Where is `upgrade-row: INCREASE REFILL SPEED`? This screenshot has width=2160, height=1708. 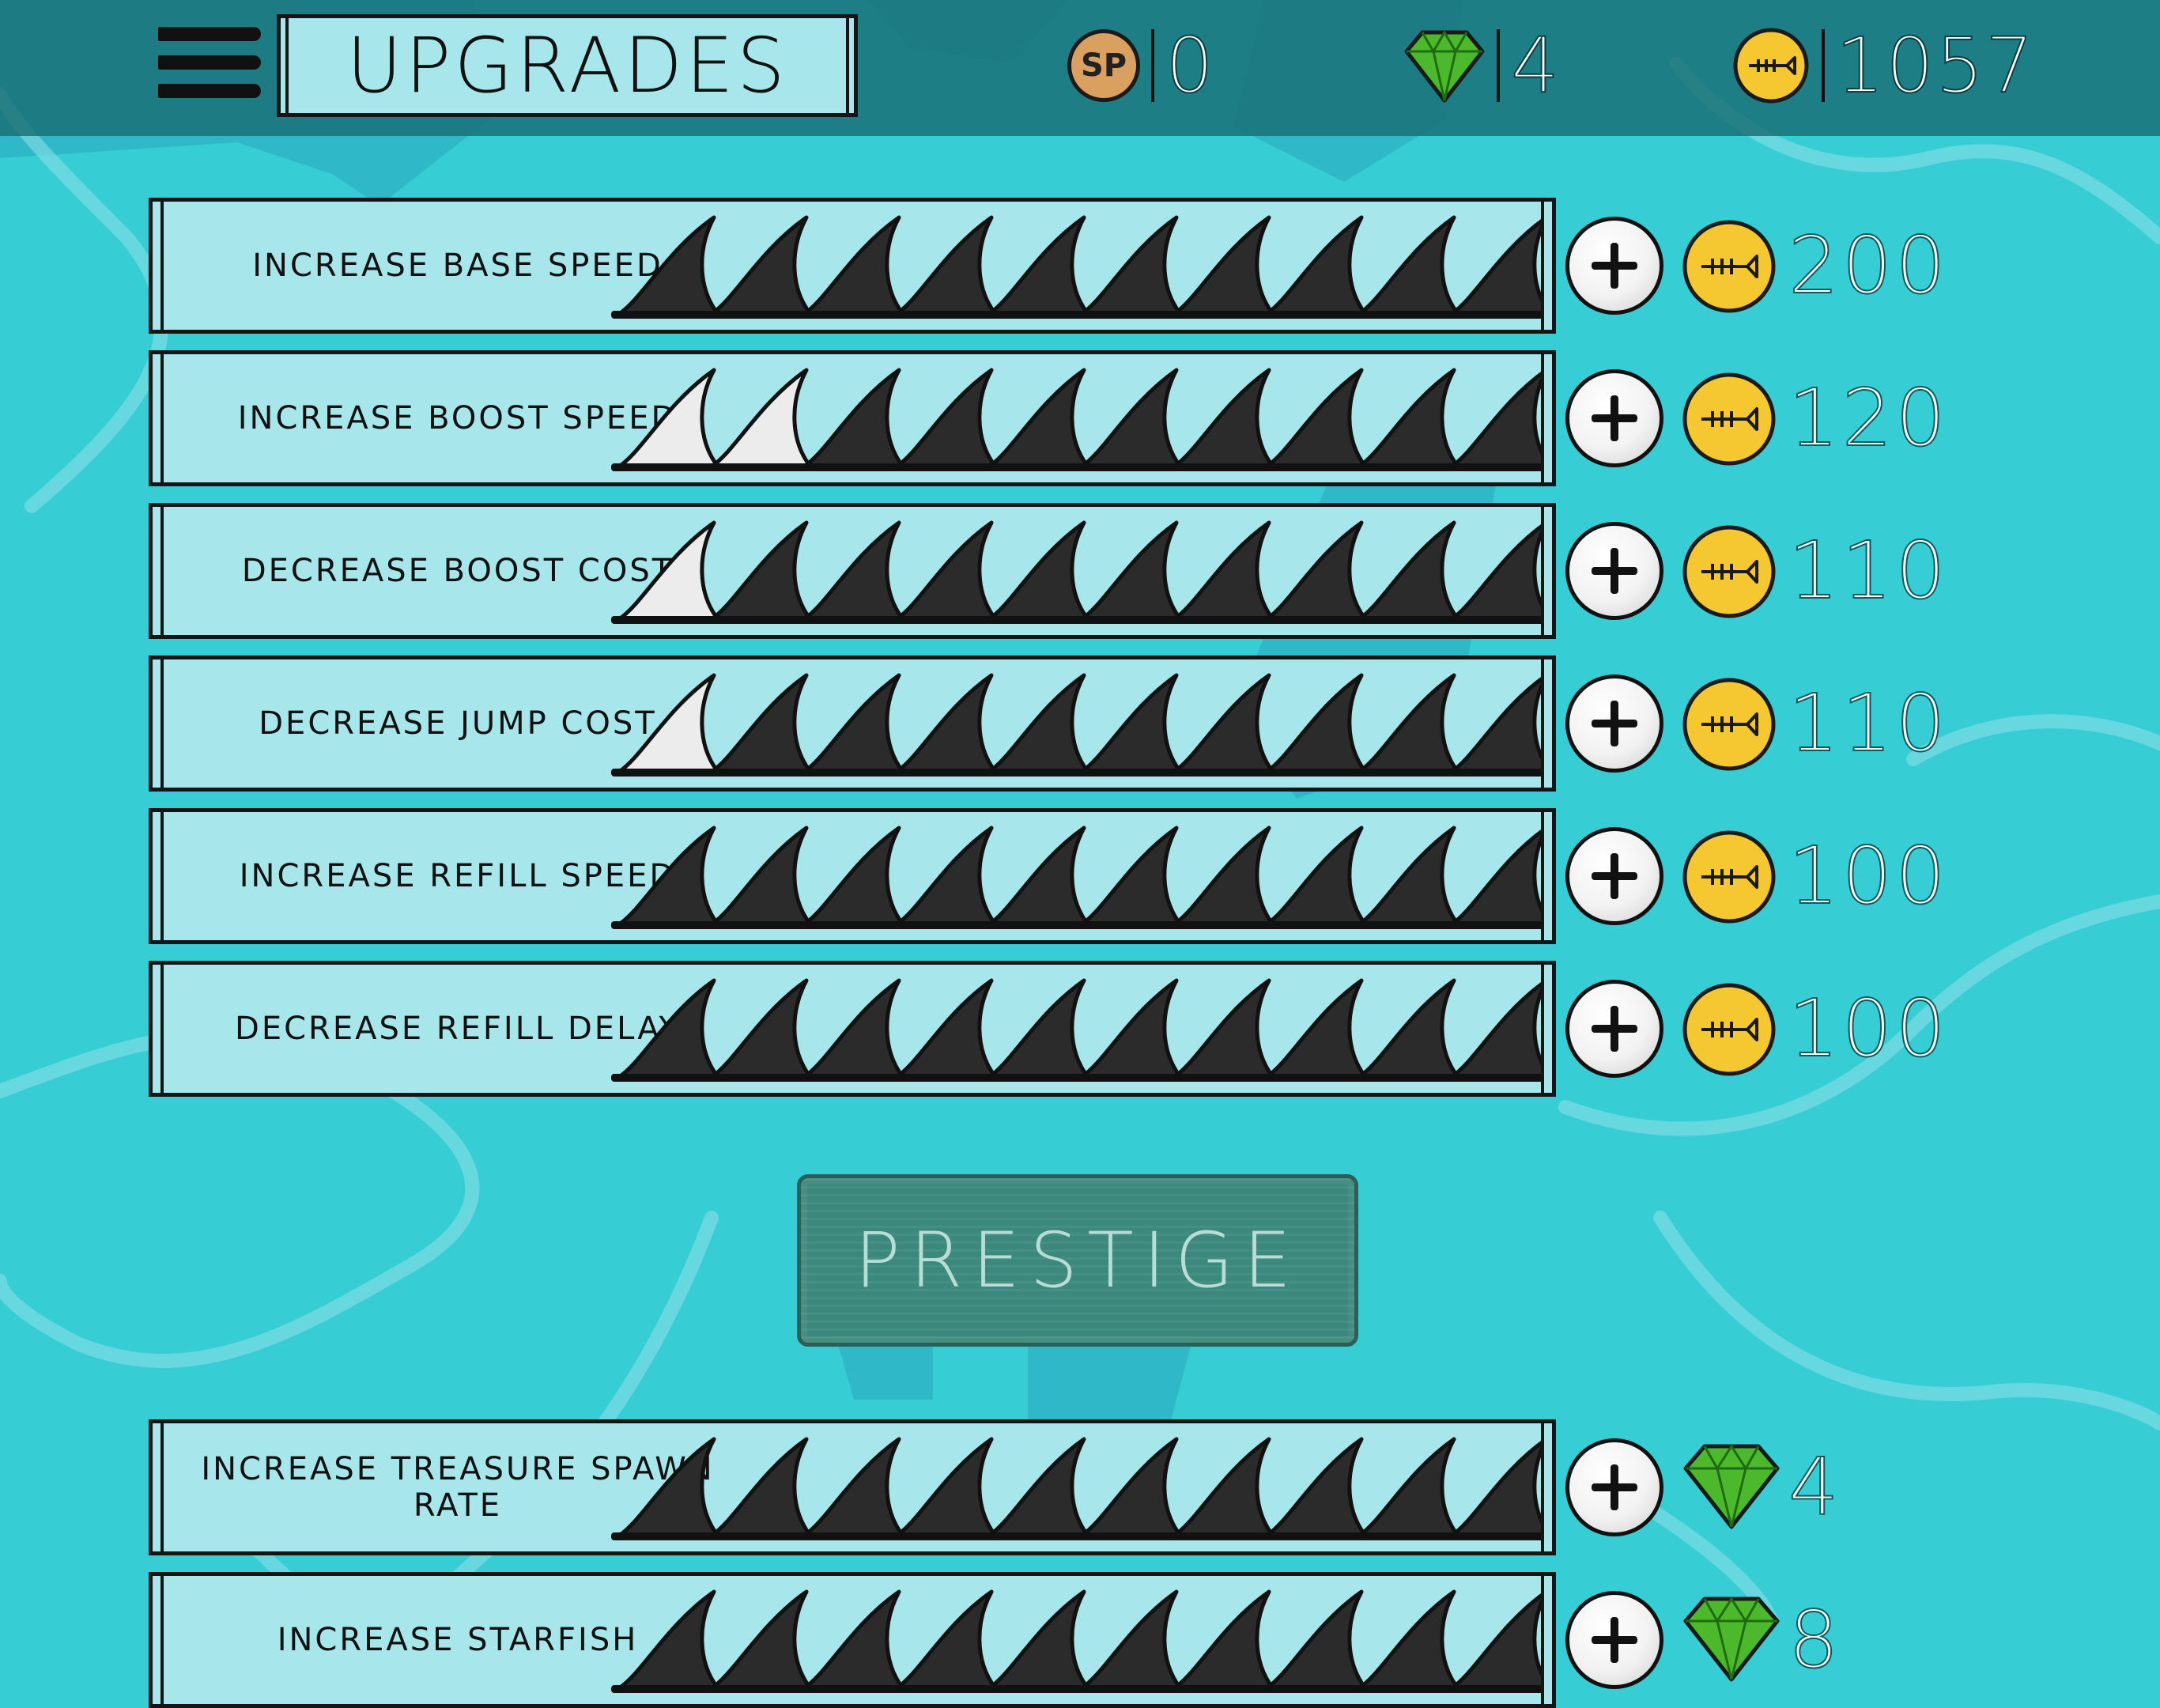
upgrade-row: INCREASE REFILL SPEED is located at coordinates (852, 876).